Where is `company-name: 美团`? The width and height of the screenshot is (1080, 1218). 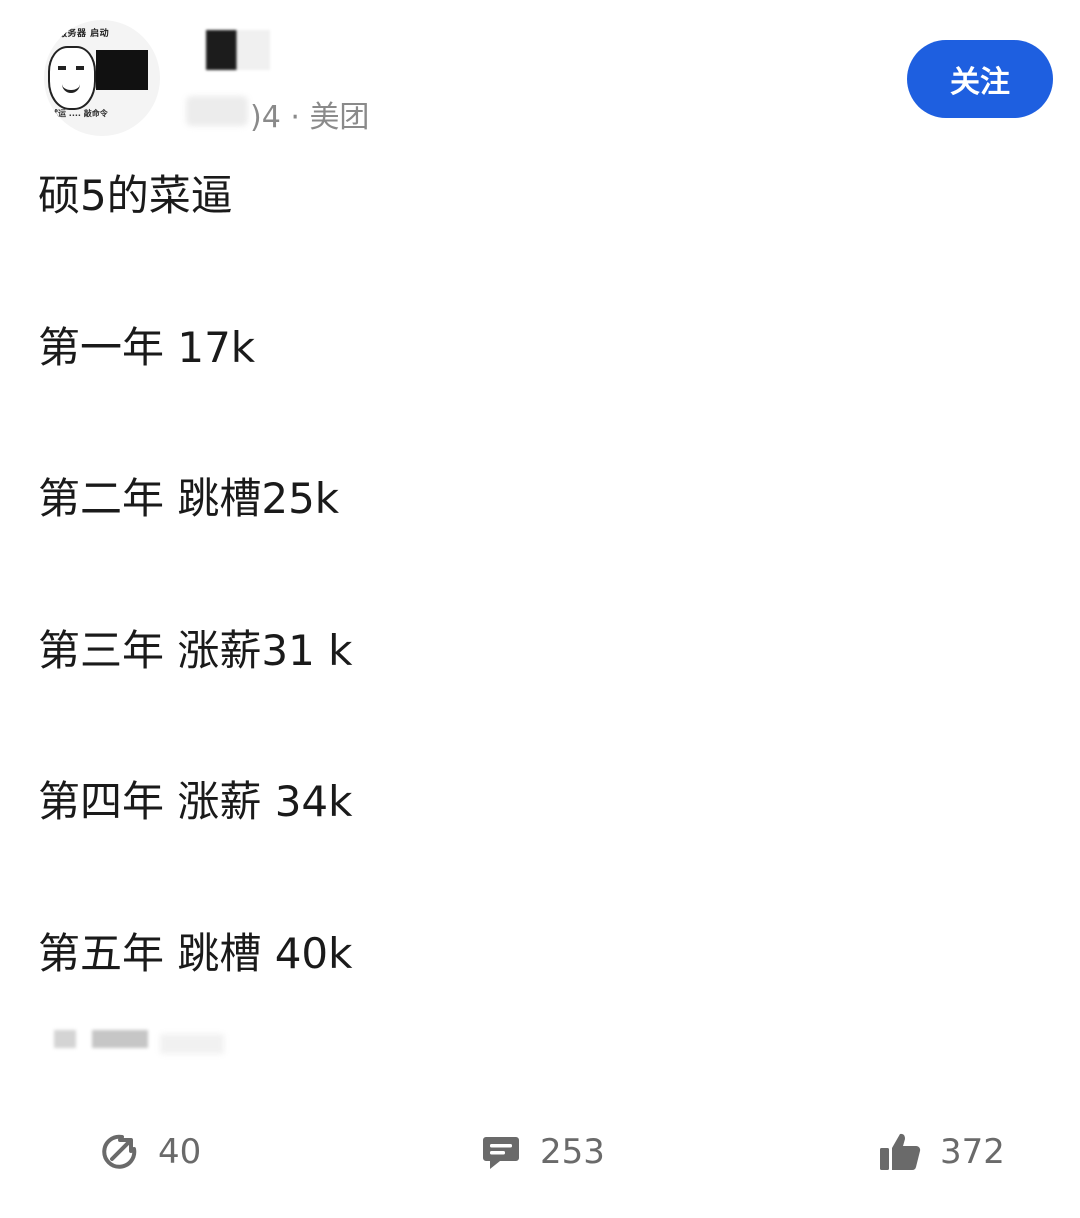 company-name: 美团 is located at coordinates (339, 117).